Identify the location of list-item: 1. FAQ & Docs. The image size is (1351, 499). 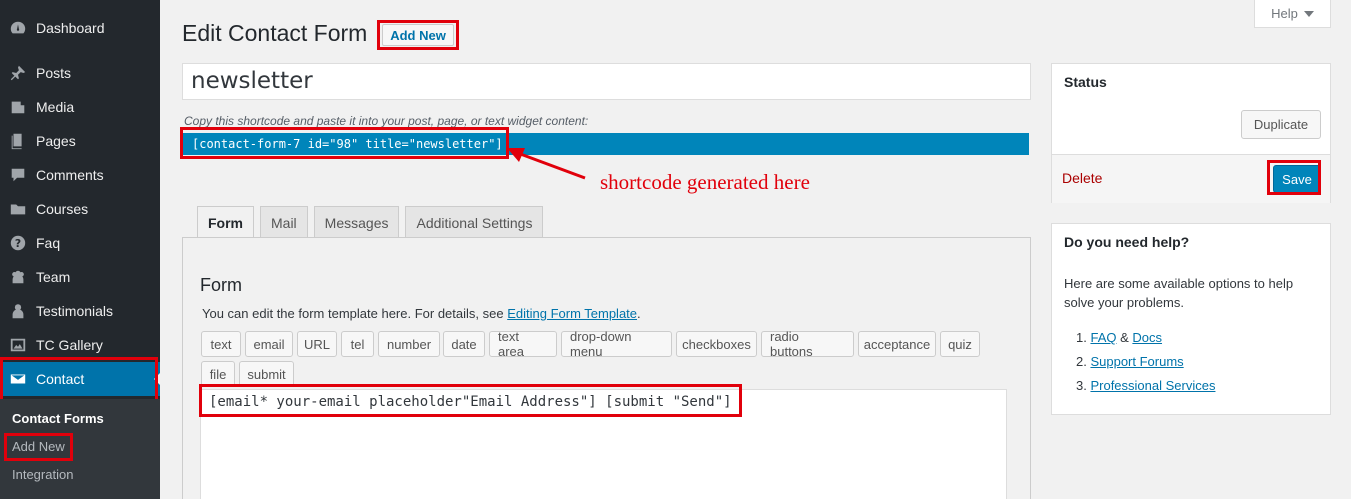
(1145, 338).